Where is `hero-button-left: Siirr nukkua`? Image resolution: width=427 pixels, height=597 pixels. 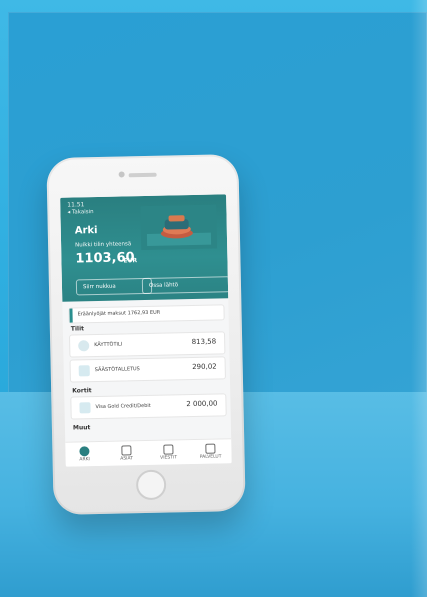
hero-button-left: Siirr nukkua is located at coordinates (114, 286).